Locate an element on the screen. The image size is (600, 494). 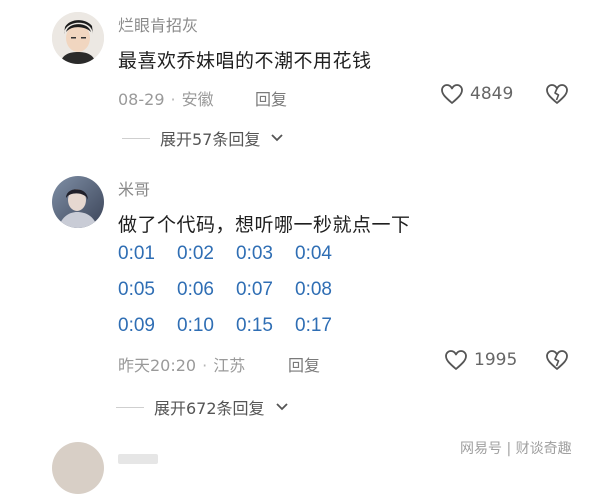
comment-text: 最喜欢乔妹唱的不潮不用花钱 is located at coordinates (245, 61).